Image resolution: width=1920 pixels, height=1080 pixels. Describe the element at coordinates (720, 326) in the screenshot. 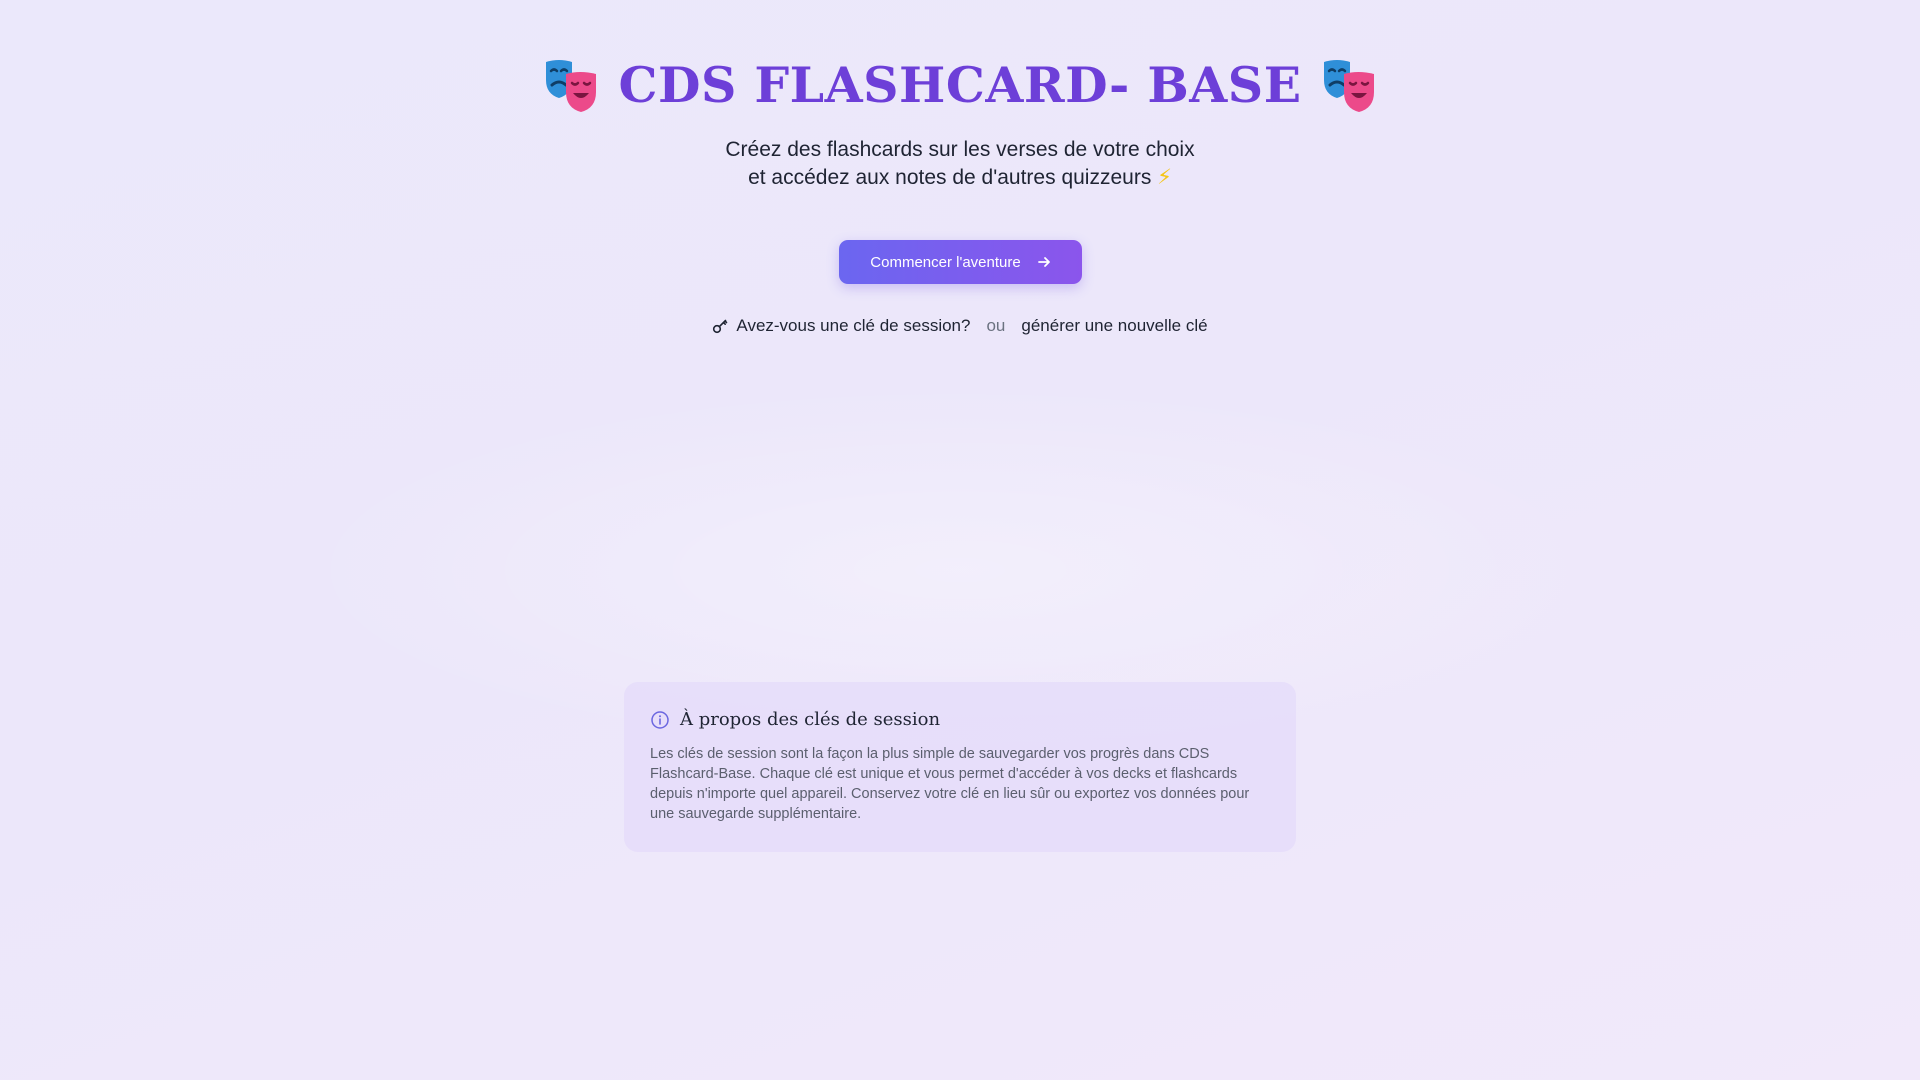

I see `key-icon` at that location.